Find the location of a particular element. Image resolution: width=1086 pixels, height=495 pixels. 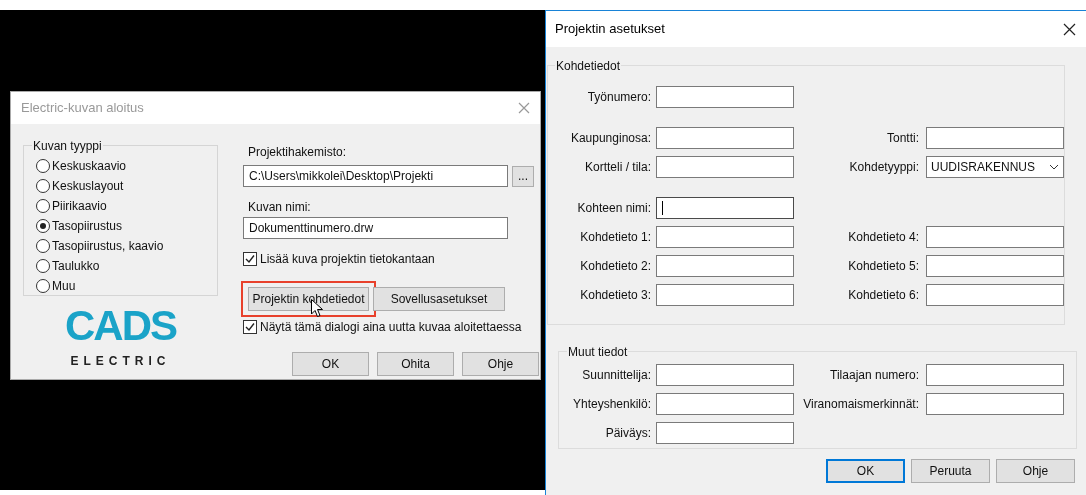

radio-label: Taulukko is located at coordinates (76, 266).